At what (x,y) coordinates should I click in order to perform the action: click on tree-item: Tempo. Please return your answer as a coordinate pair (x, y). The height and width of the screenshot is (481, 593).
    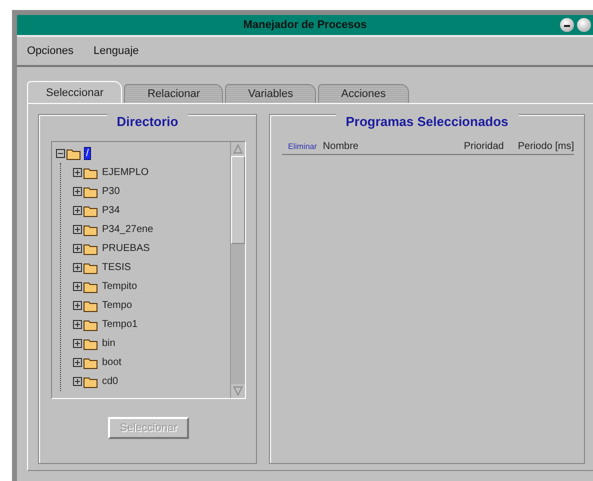
    Looking at the image, I should click on (117, 305).